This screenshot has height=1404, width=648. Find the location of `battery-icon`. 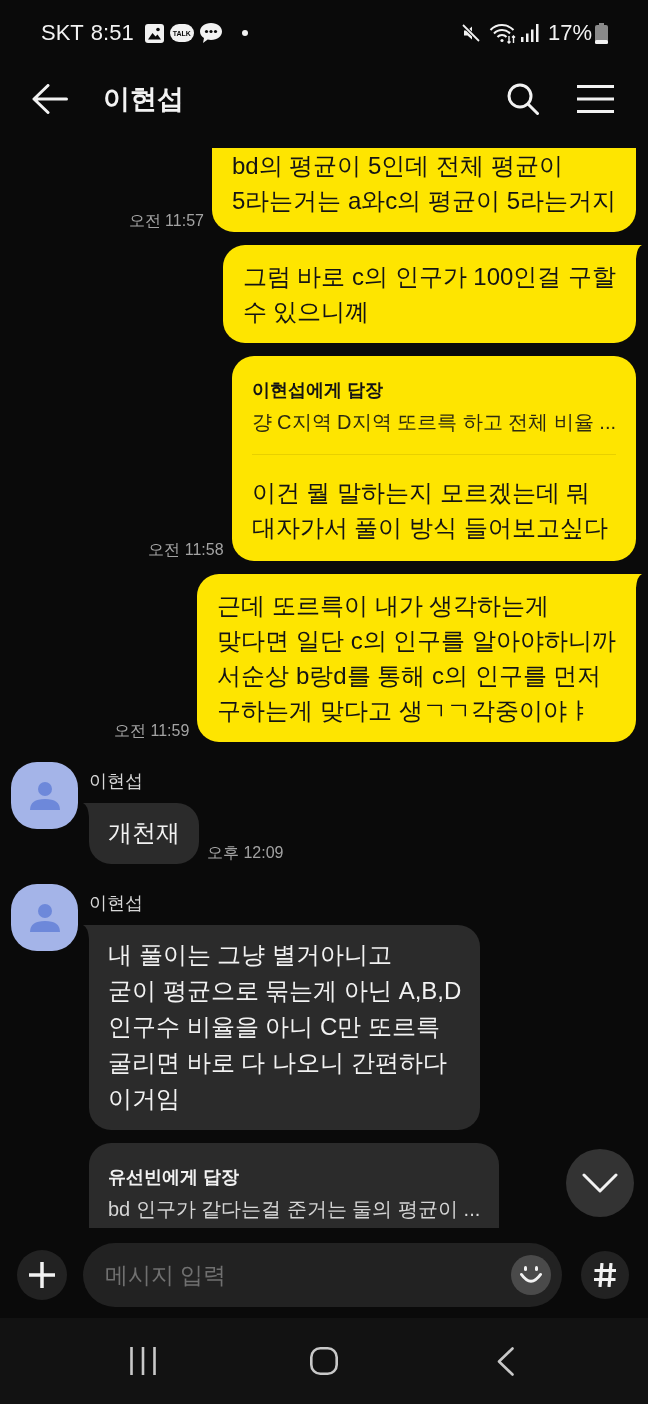

battery-icon is located at coordinates (601, 33).